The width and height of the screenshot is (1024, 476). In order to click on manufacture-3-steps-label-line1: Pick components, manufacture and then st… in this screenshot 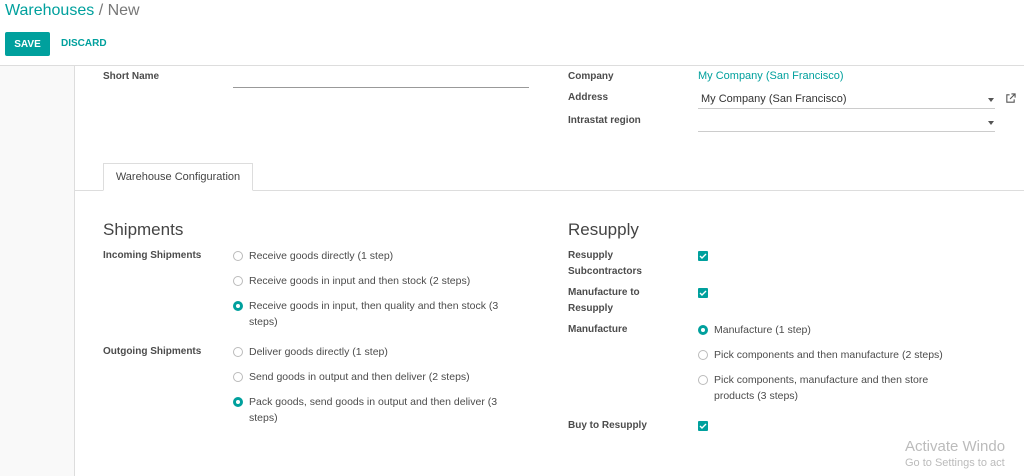, I will do `click(821, 380)`.